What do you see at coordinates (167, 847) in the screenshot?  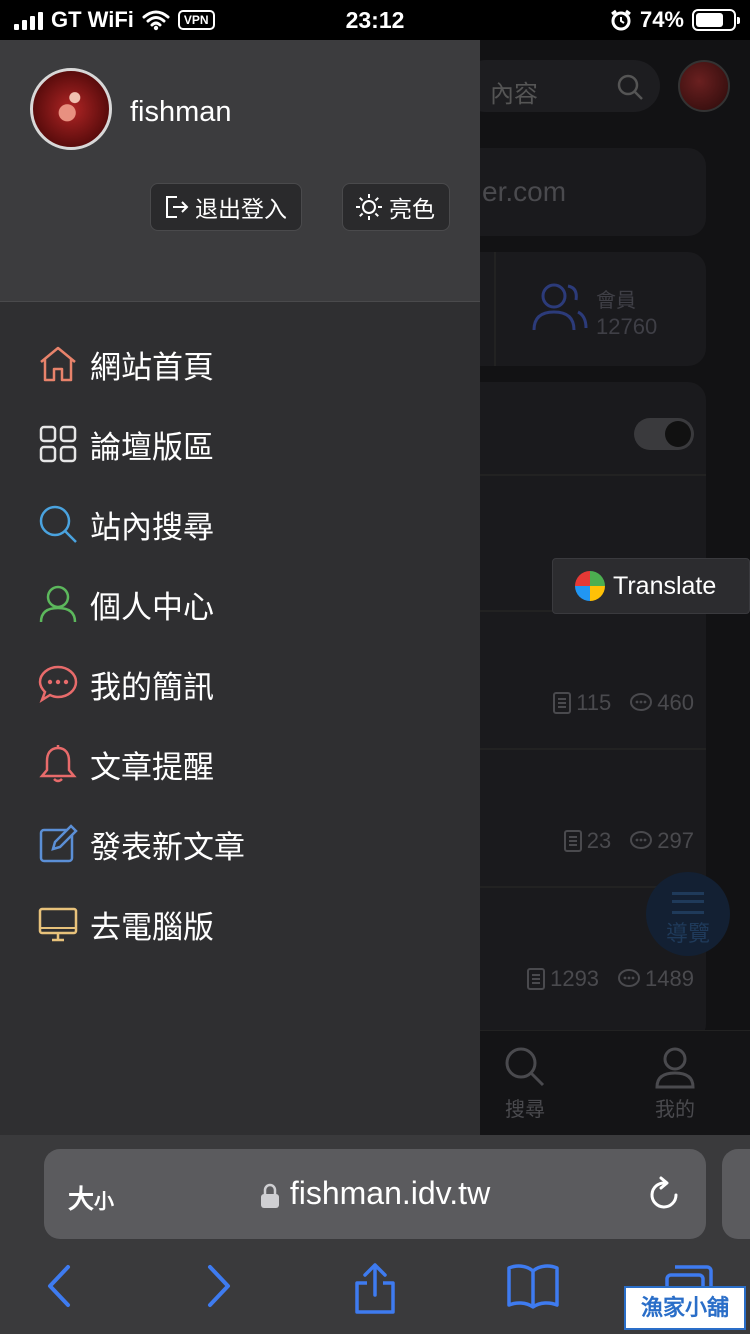 I see `menu-item-label: 發表新文章` at bounding box center [167, 847].